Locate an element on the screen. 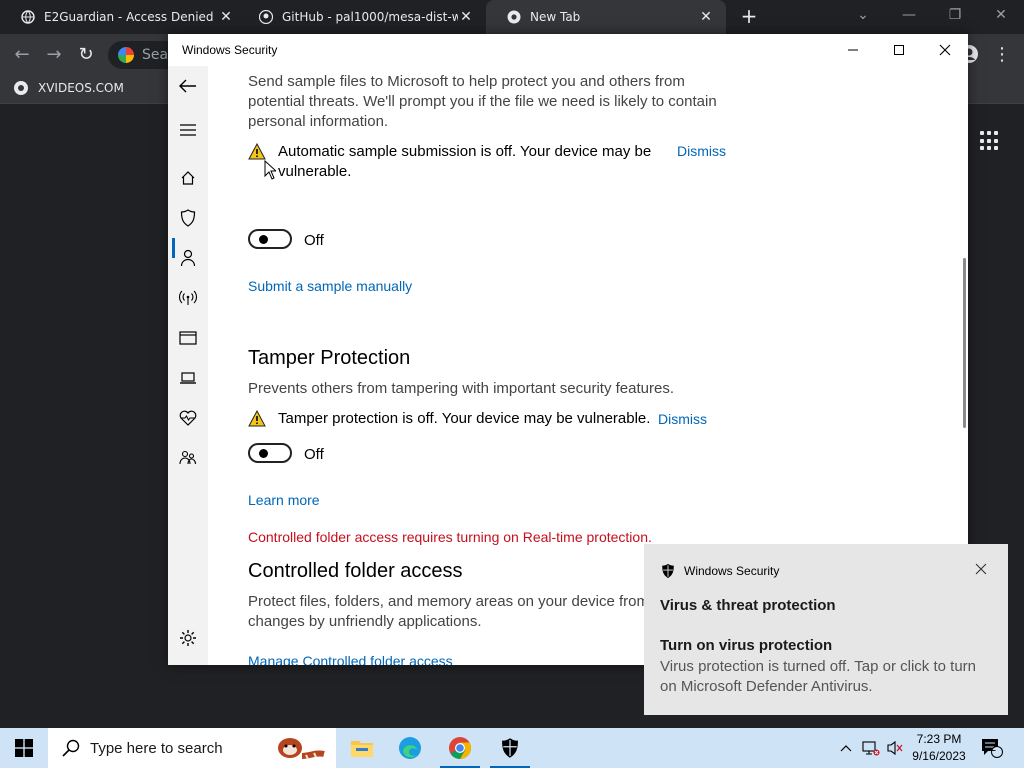 This screenshot has width=1024, height=768. maximize-icon is located at coordinates (899, 50).